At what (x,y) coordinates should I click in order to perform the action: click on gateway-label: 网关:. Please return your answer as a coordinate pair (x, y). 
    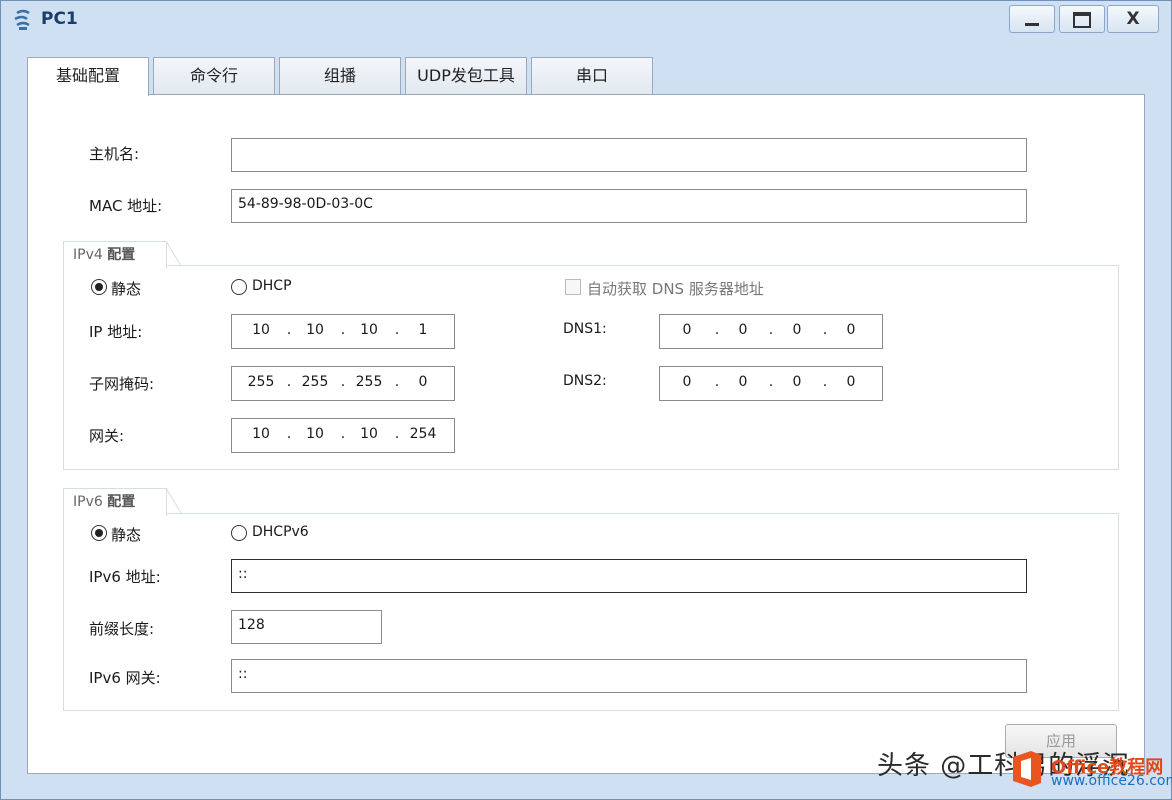
    Looking at the image, I should click on (107, 436).